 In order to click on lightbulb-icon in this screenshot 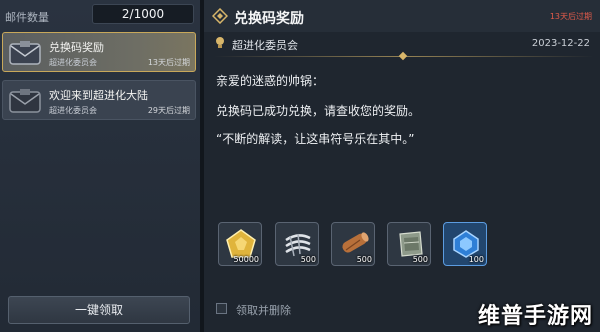, I will do `click(220, 42)`.